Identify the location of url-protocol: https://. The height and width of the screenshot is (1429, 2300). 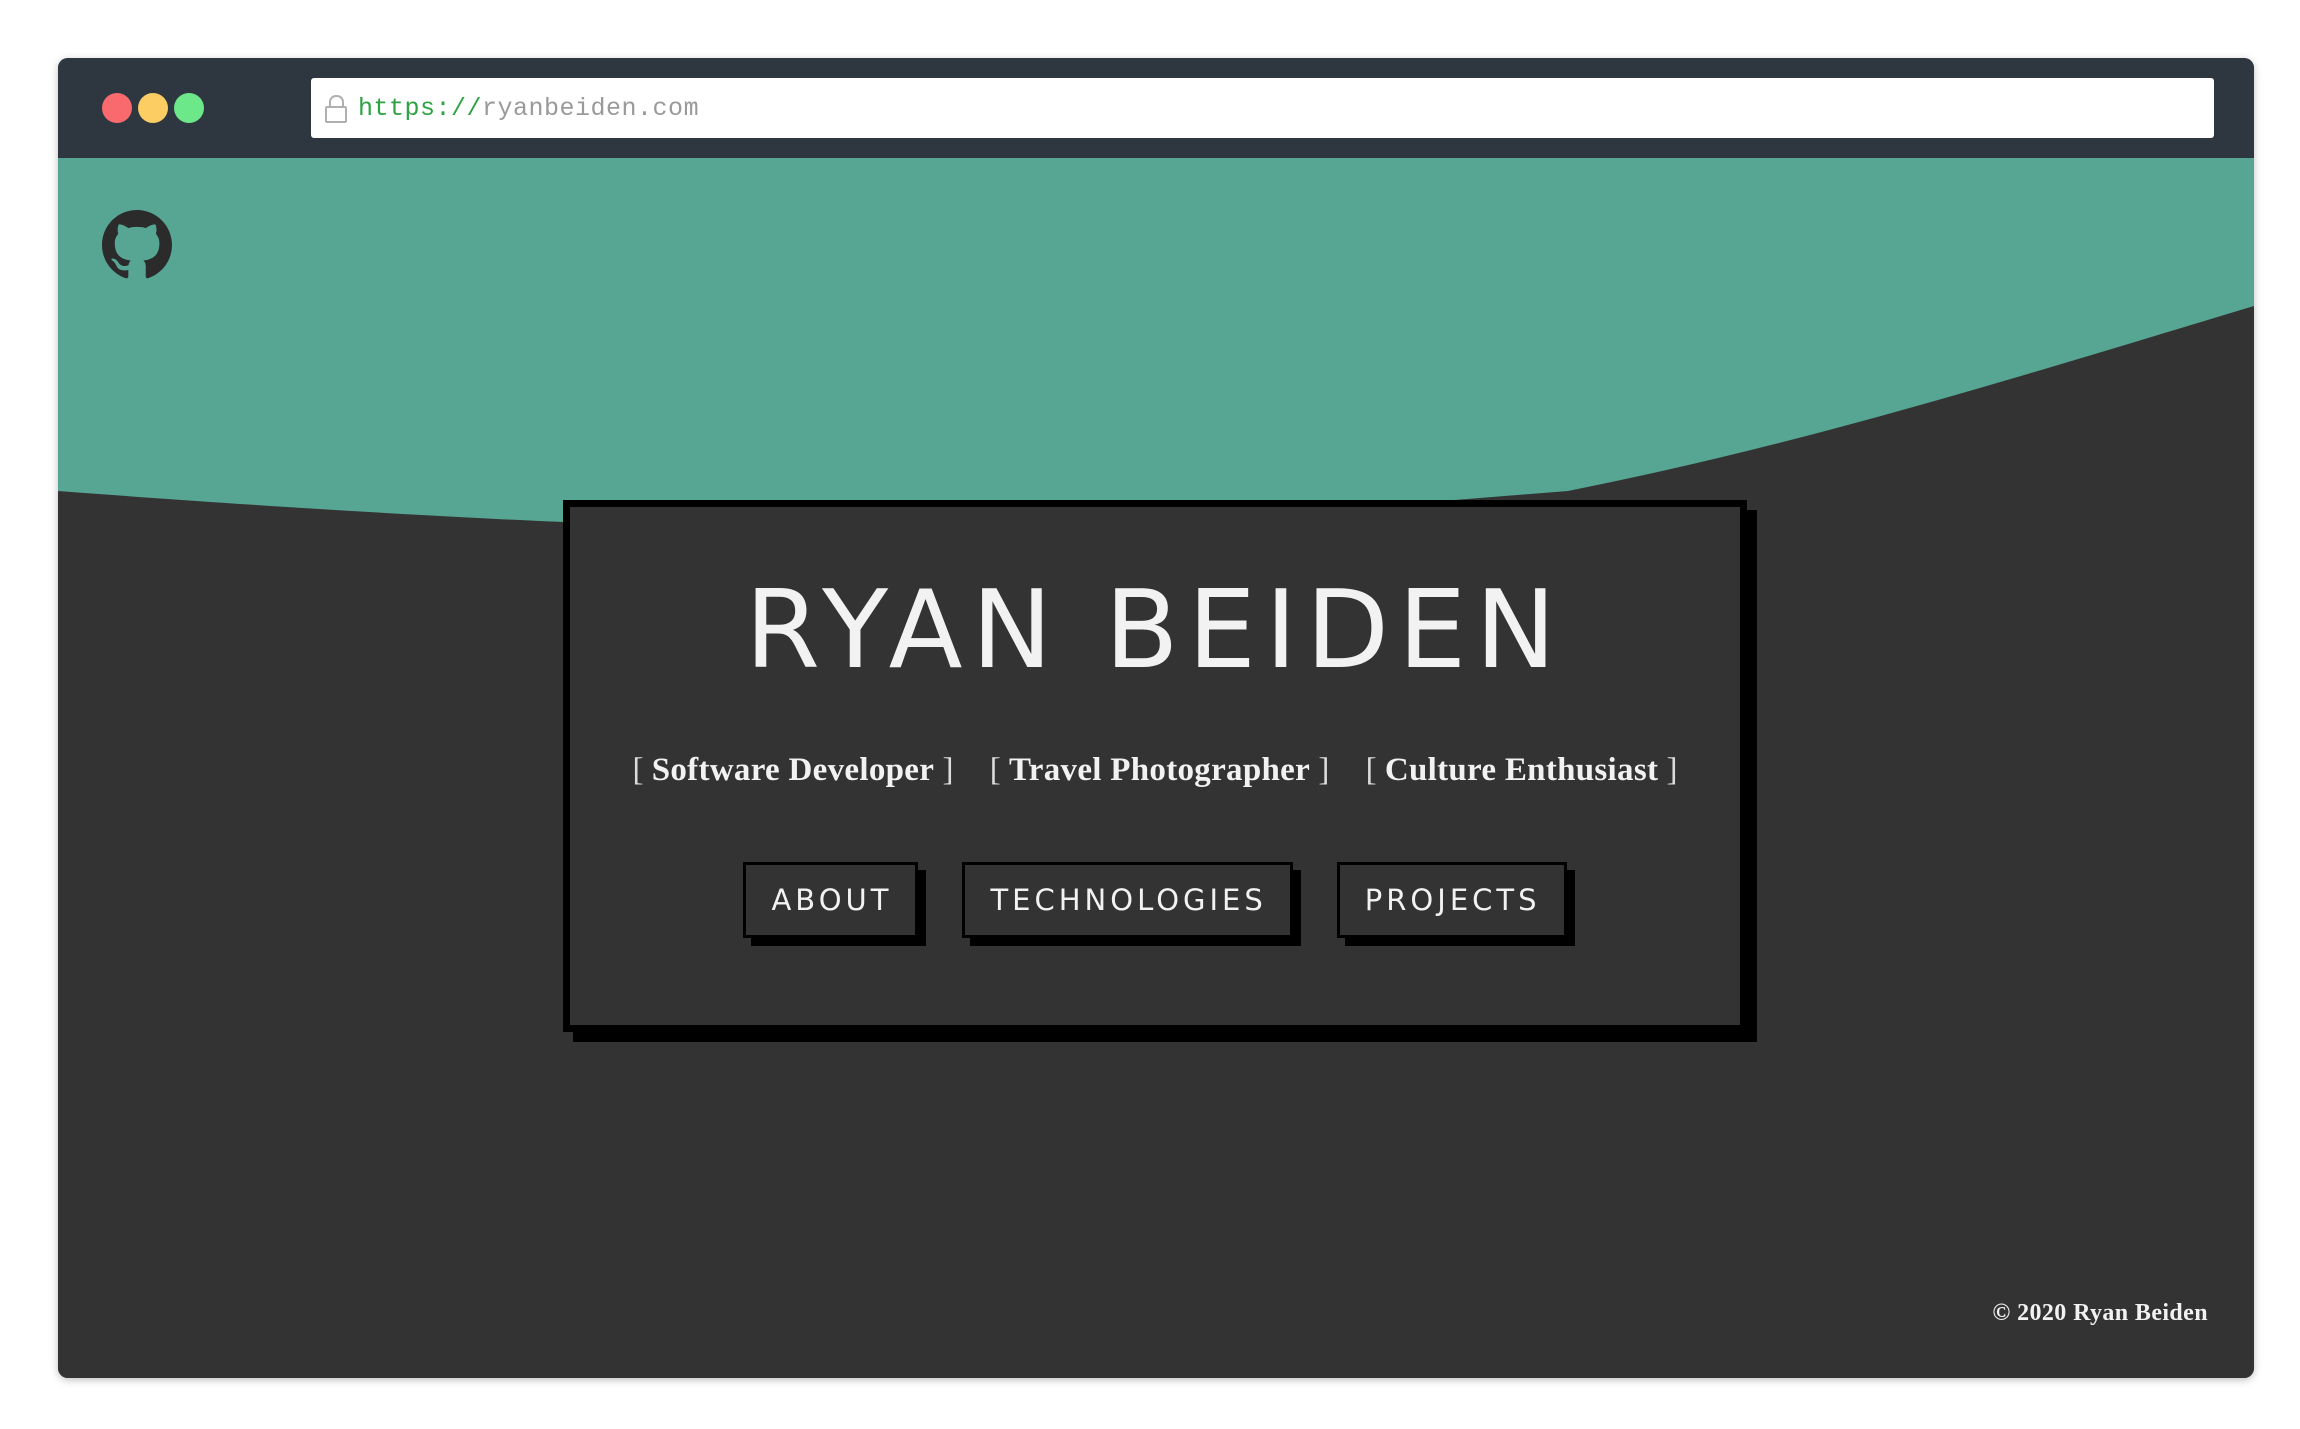
(420, 108).